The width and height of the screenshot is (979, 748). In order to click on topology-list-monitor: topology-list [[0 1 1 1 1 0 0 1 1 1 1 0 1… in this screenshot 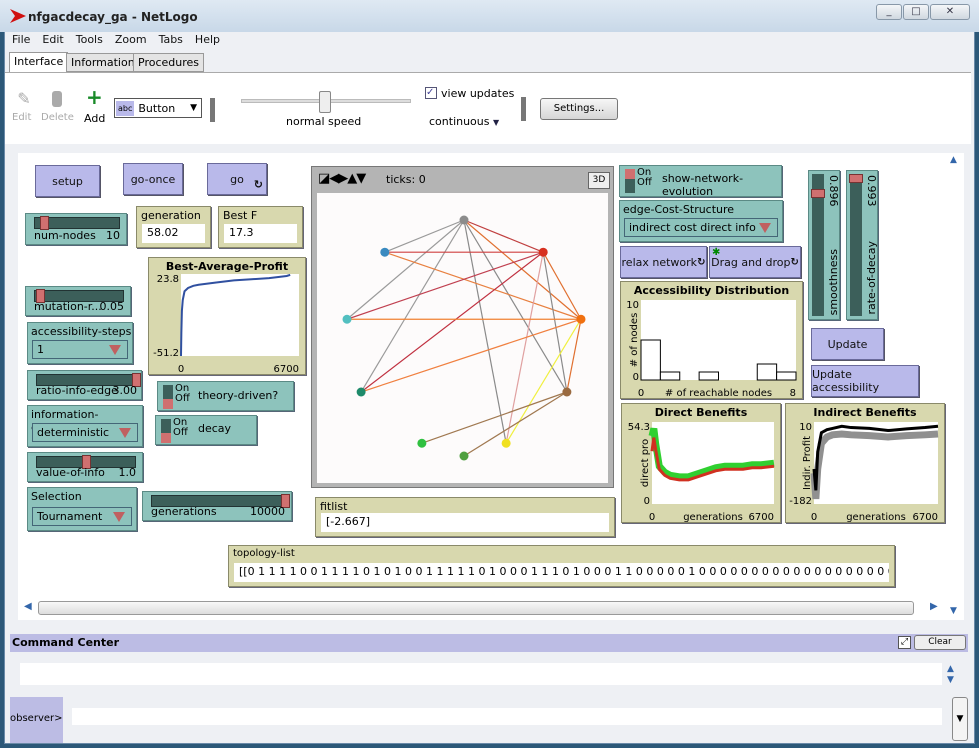, I will do `click(561, 566)`.